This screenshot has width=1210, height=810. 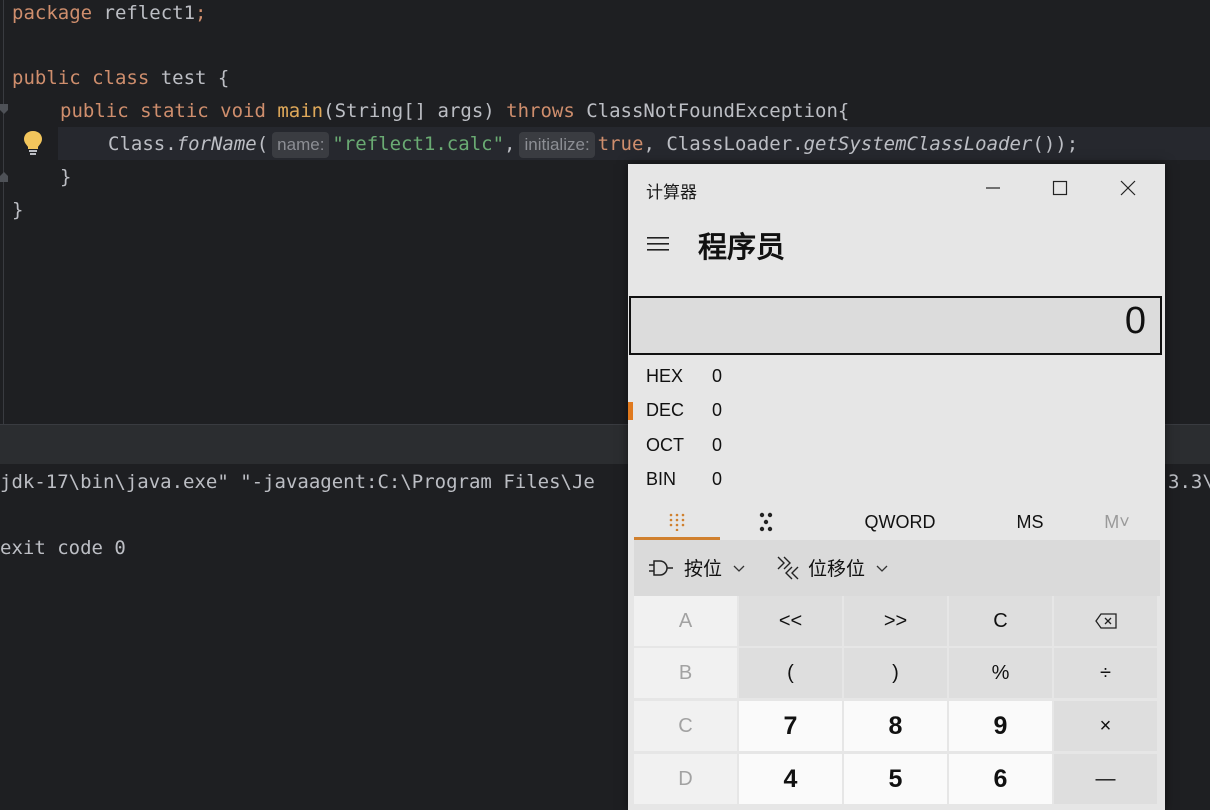 I want to click on bit-operations-bar: 按位 位移位, so click(x=897, y=568).